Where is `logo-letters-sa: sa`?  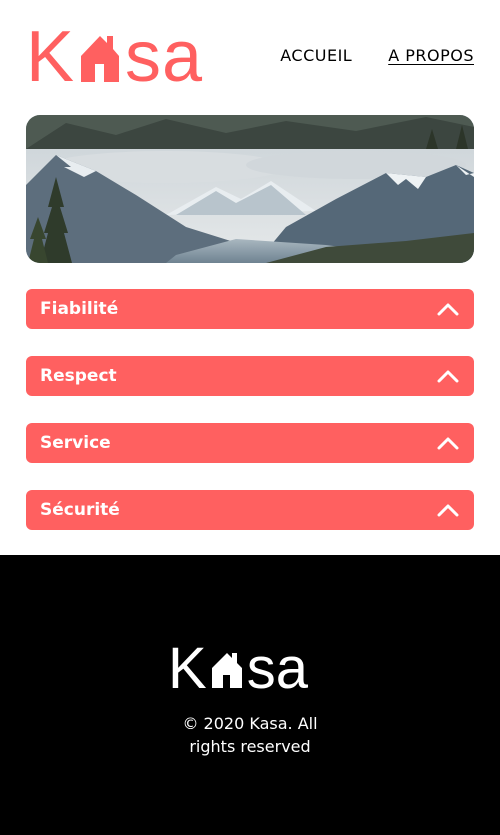 logo-letters-sa: sa is located at coordinates (164, 57).